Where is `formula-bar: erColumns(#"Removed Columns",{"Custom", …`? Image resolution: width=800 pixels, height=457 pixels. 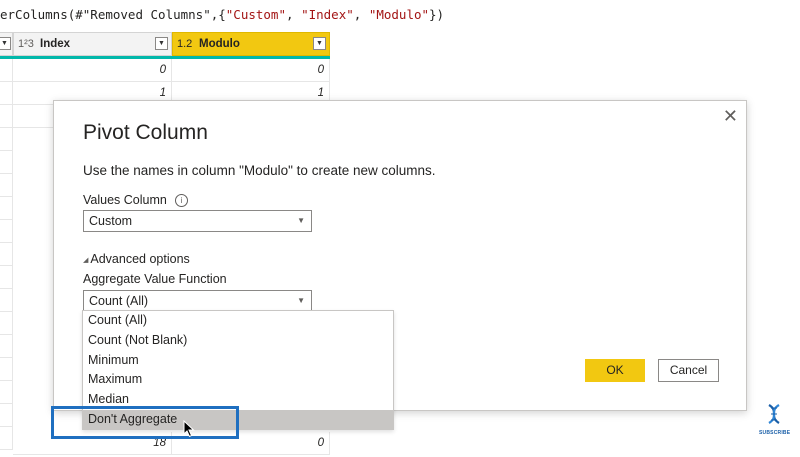 formula-bar: erColumns(#"Removed Columns",{"Custom", … is located at coordinates (400, 15).